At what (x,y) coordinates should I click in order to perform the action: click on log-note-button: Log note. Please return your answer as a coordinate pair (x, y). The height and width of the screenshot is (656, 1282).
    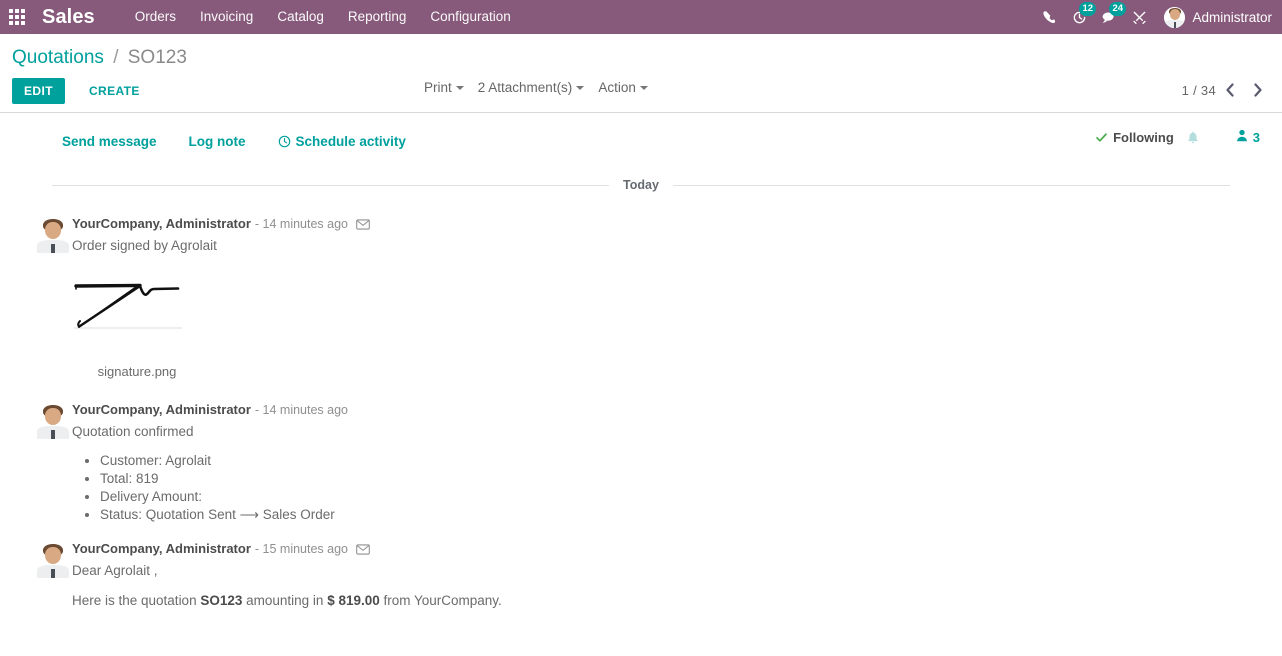
    Looking at the image, I should click on (217, 141).